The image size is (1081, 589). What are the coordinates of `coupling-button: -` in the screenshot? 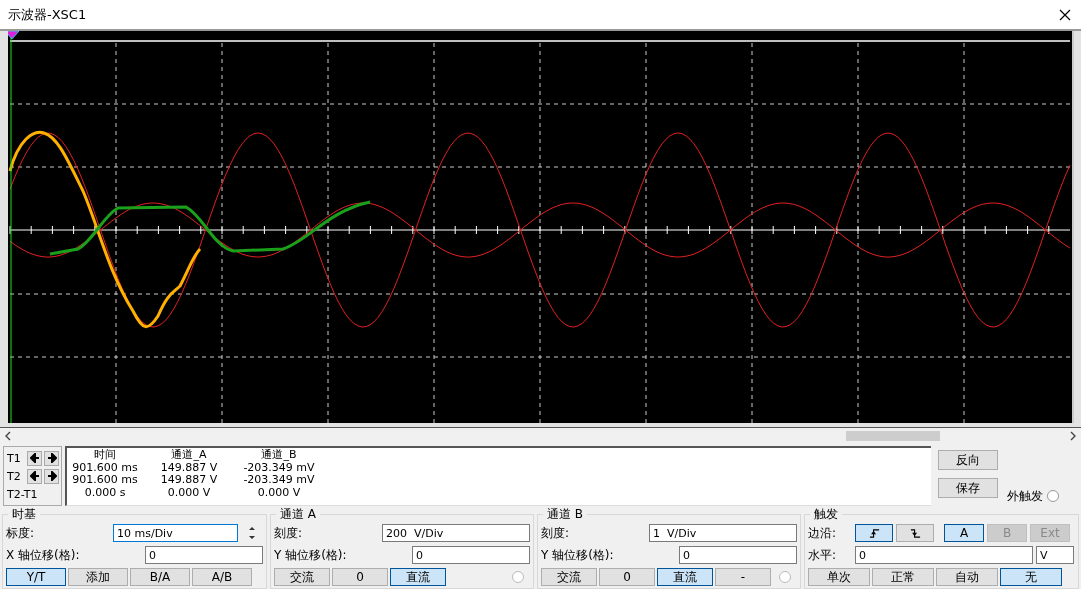 It's located at (743, 576).